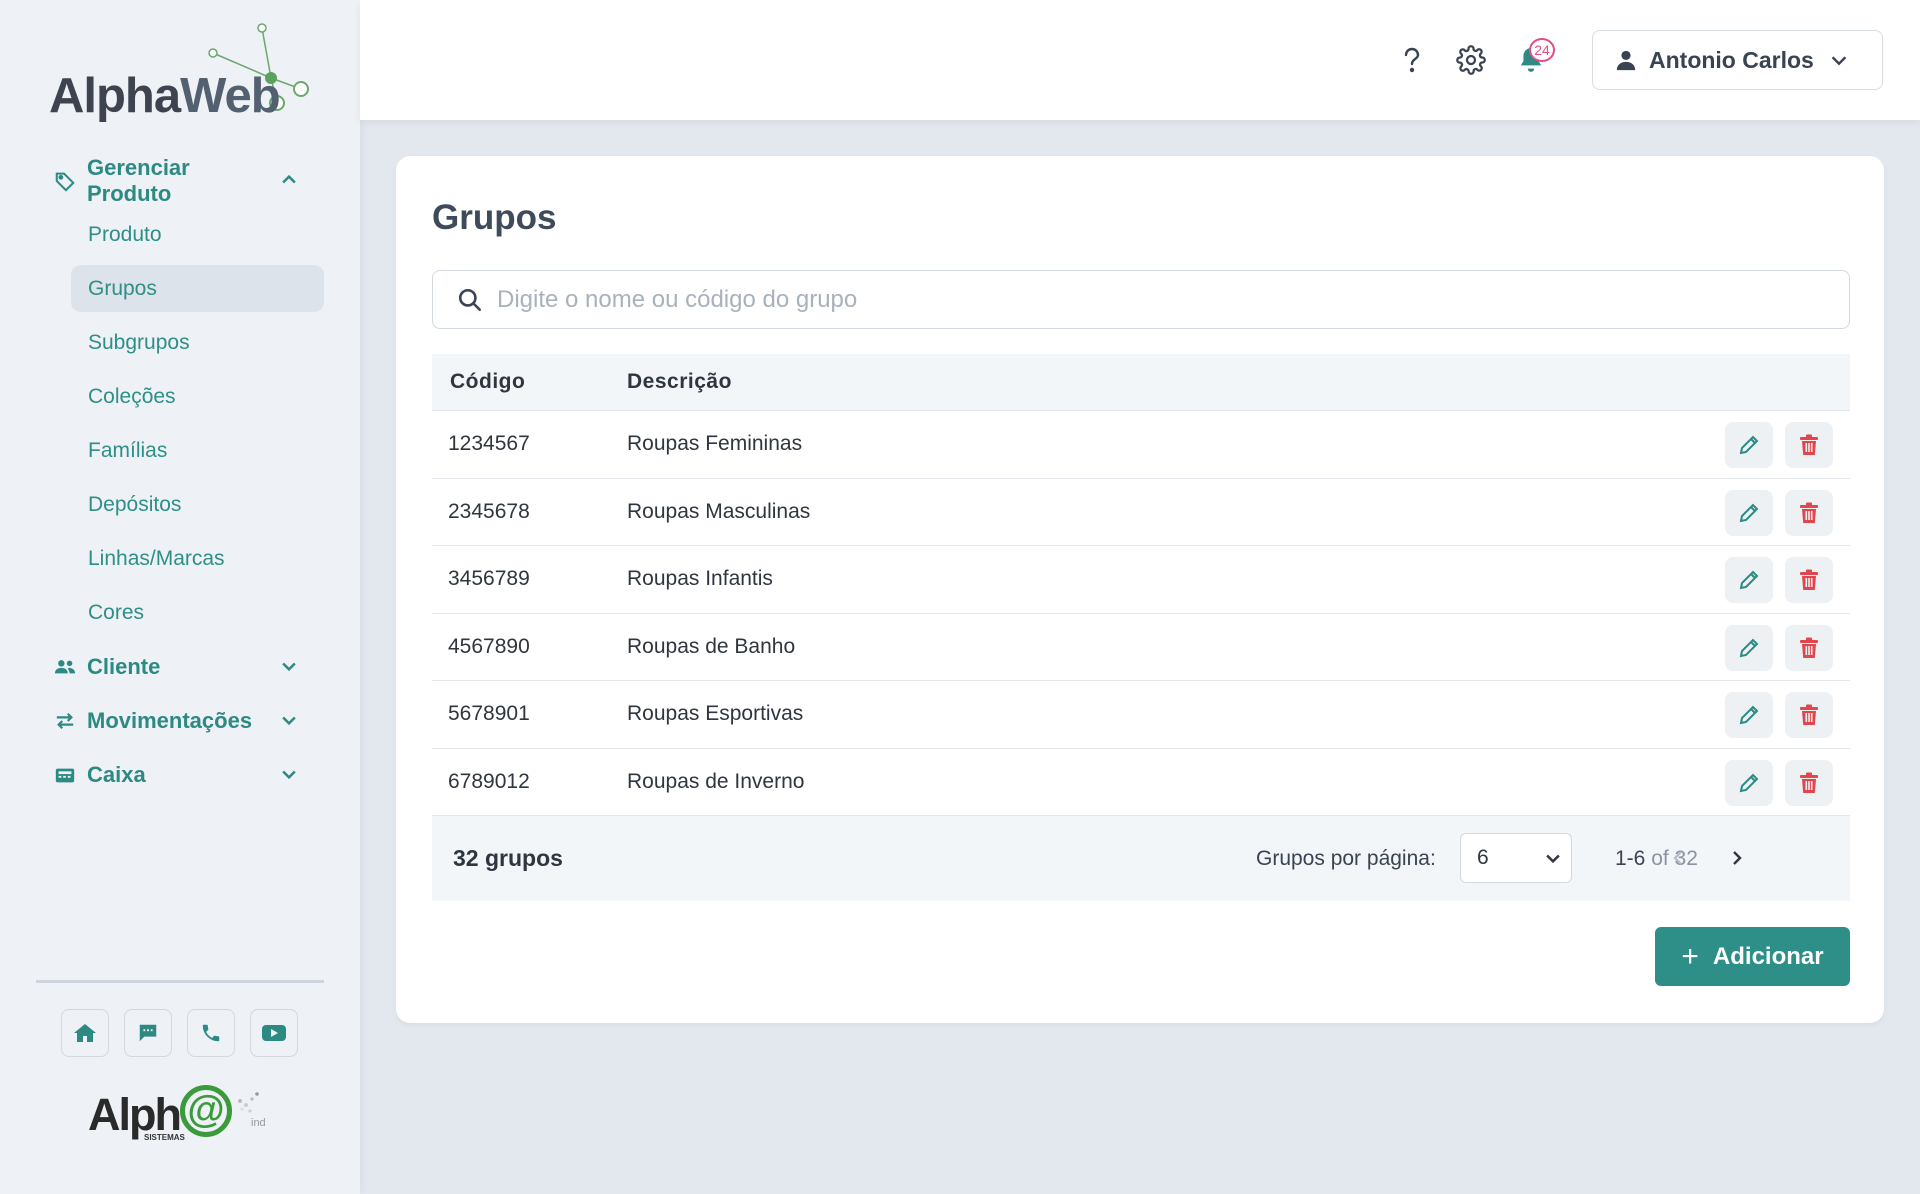  I want to click on exchange-icon, so click(65, 721).